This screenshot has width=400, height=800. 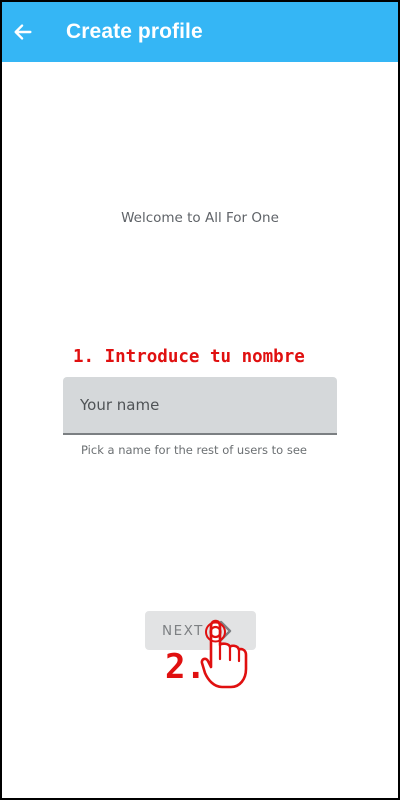 What do you see at coordinates (189, 357) in the screenshot?
I see `annotation-step-1: 1. Introduce tu nombre` at bounding box center [189, 357].